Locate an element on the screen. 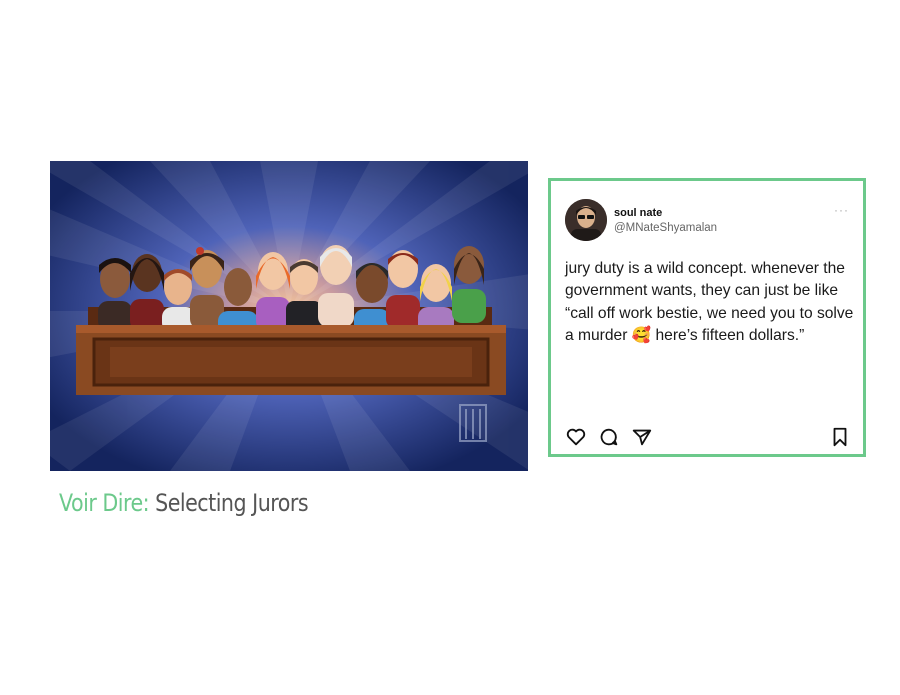 The width and height of the screenshot is (900, 695). user-handle: @MNateShyamalan is located at coordinates (665, 228).